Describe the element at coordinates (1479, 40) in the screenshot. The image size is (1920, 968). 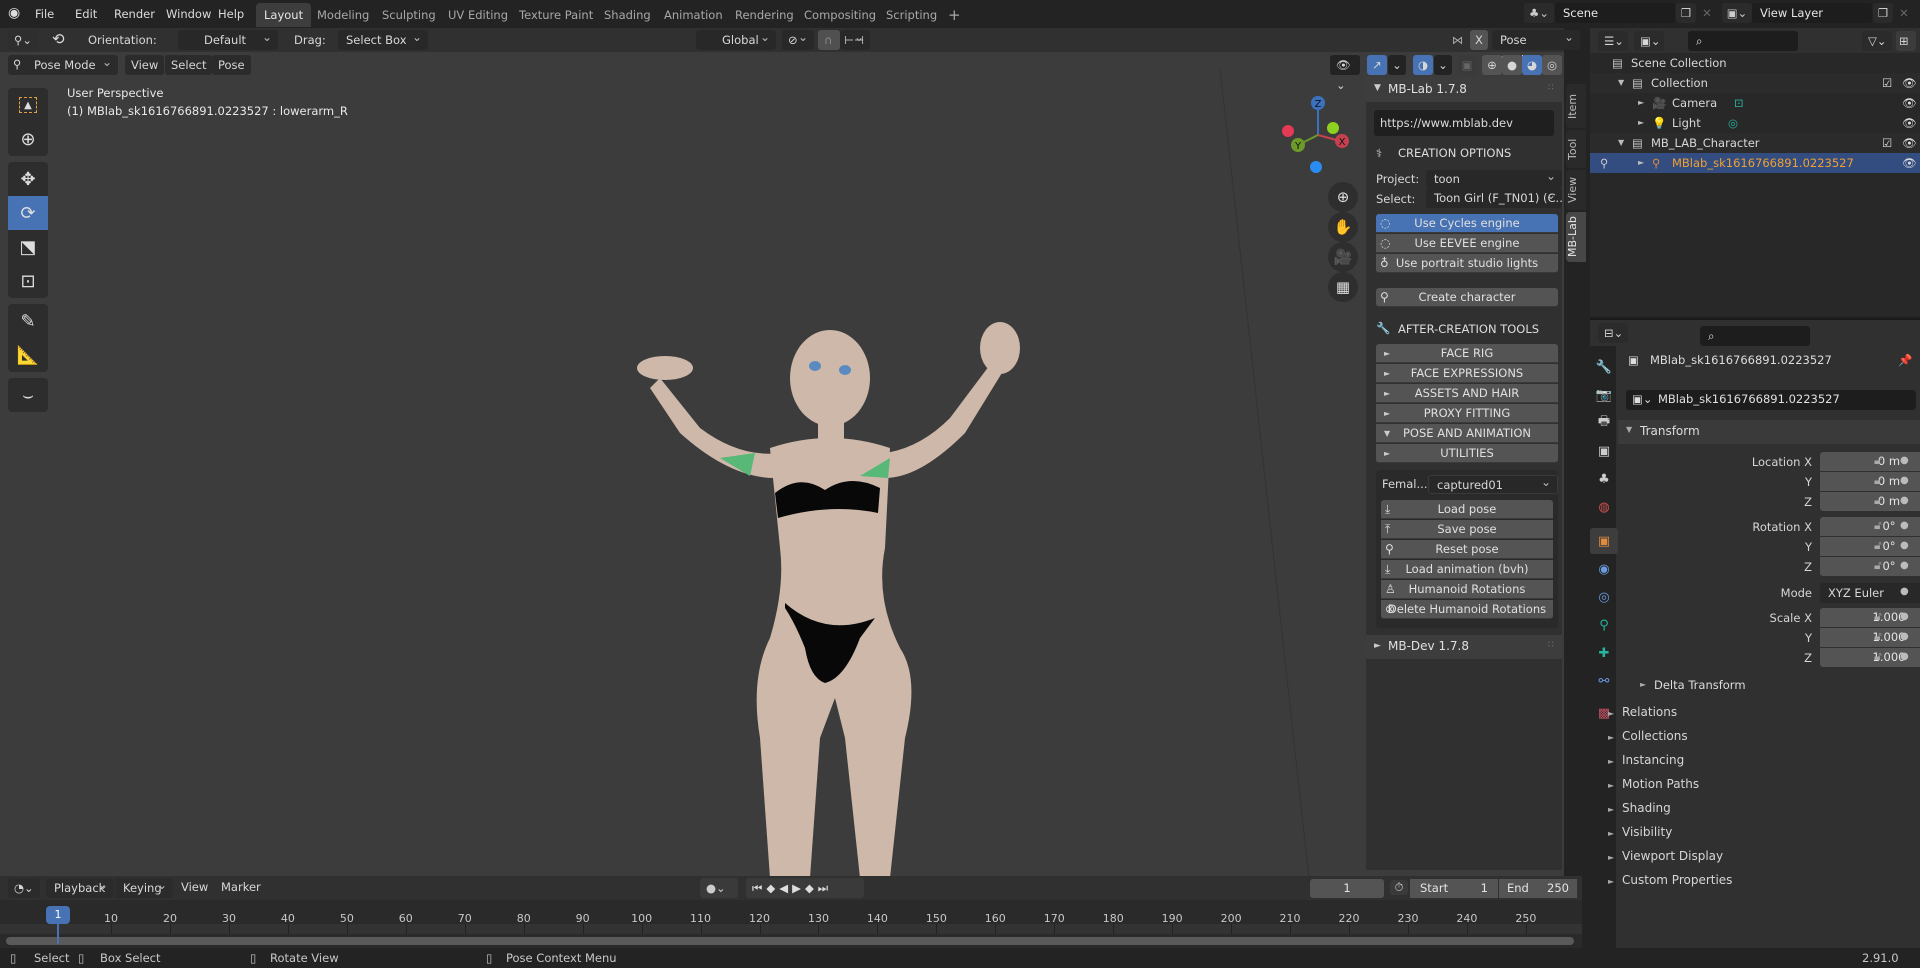
I see `x-mirror-toggle: X` at that location.